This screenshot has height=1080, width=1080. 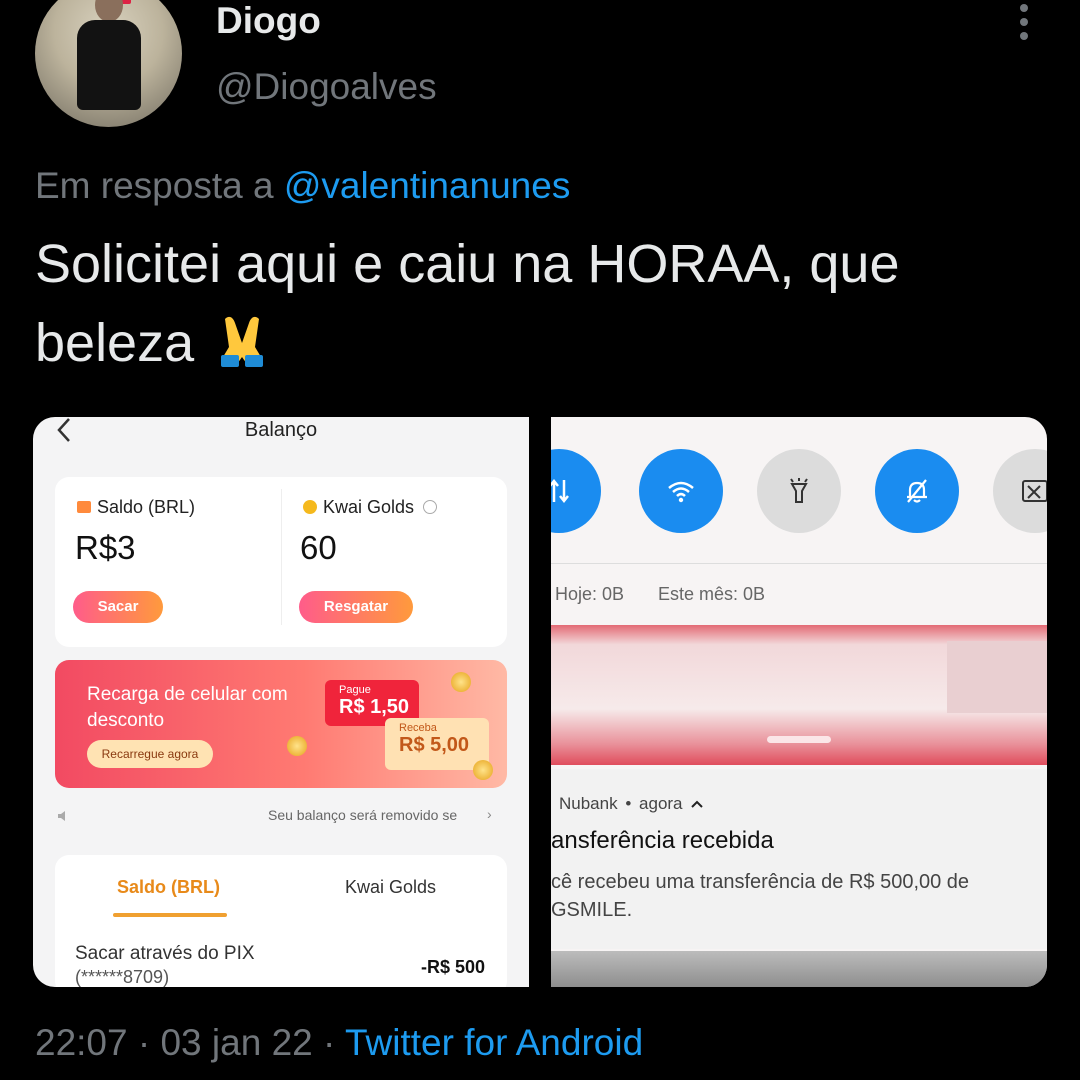 What do you see at coordinates (430, 507) in the screenshot?
I see `help-icon` at bounding box center [430, 507].